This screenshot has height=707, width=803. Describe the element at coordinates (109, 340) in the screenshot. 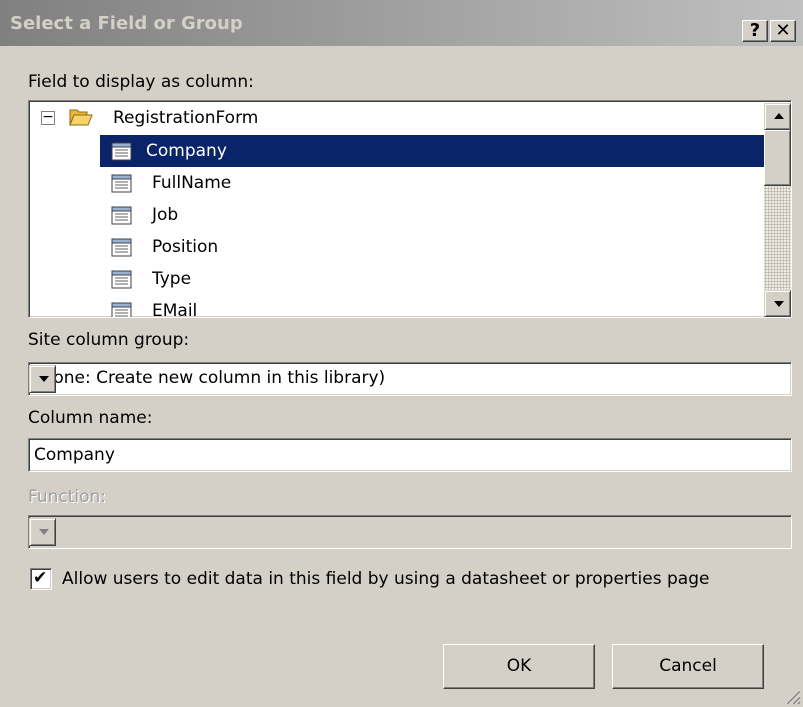

I see `site-column-group-label: Site column group:` at that location.